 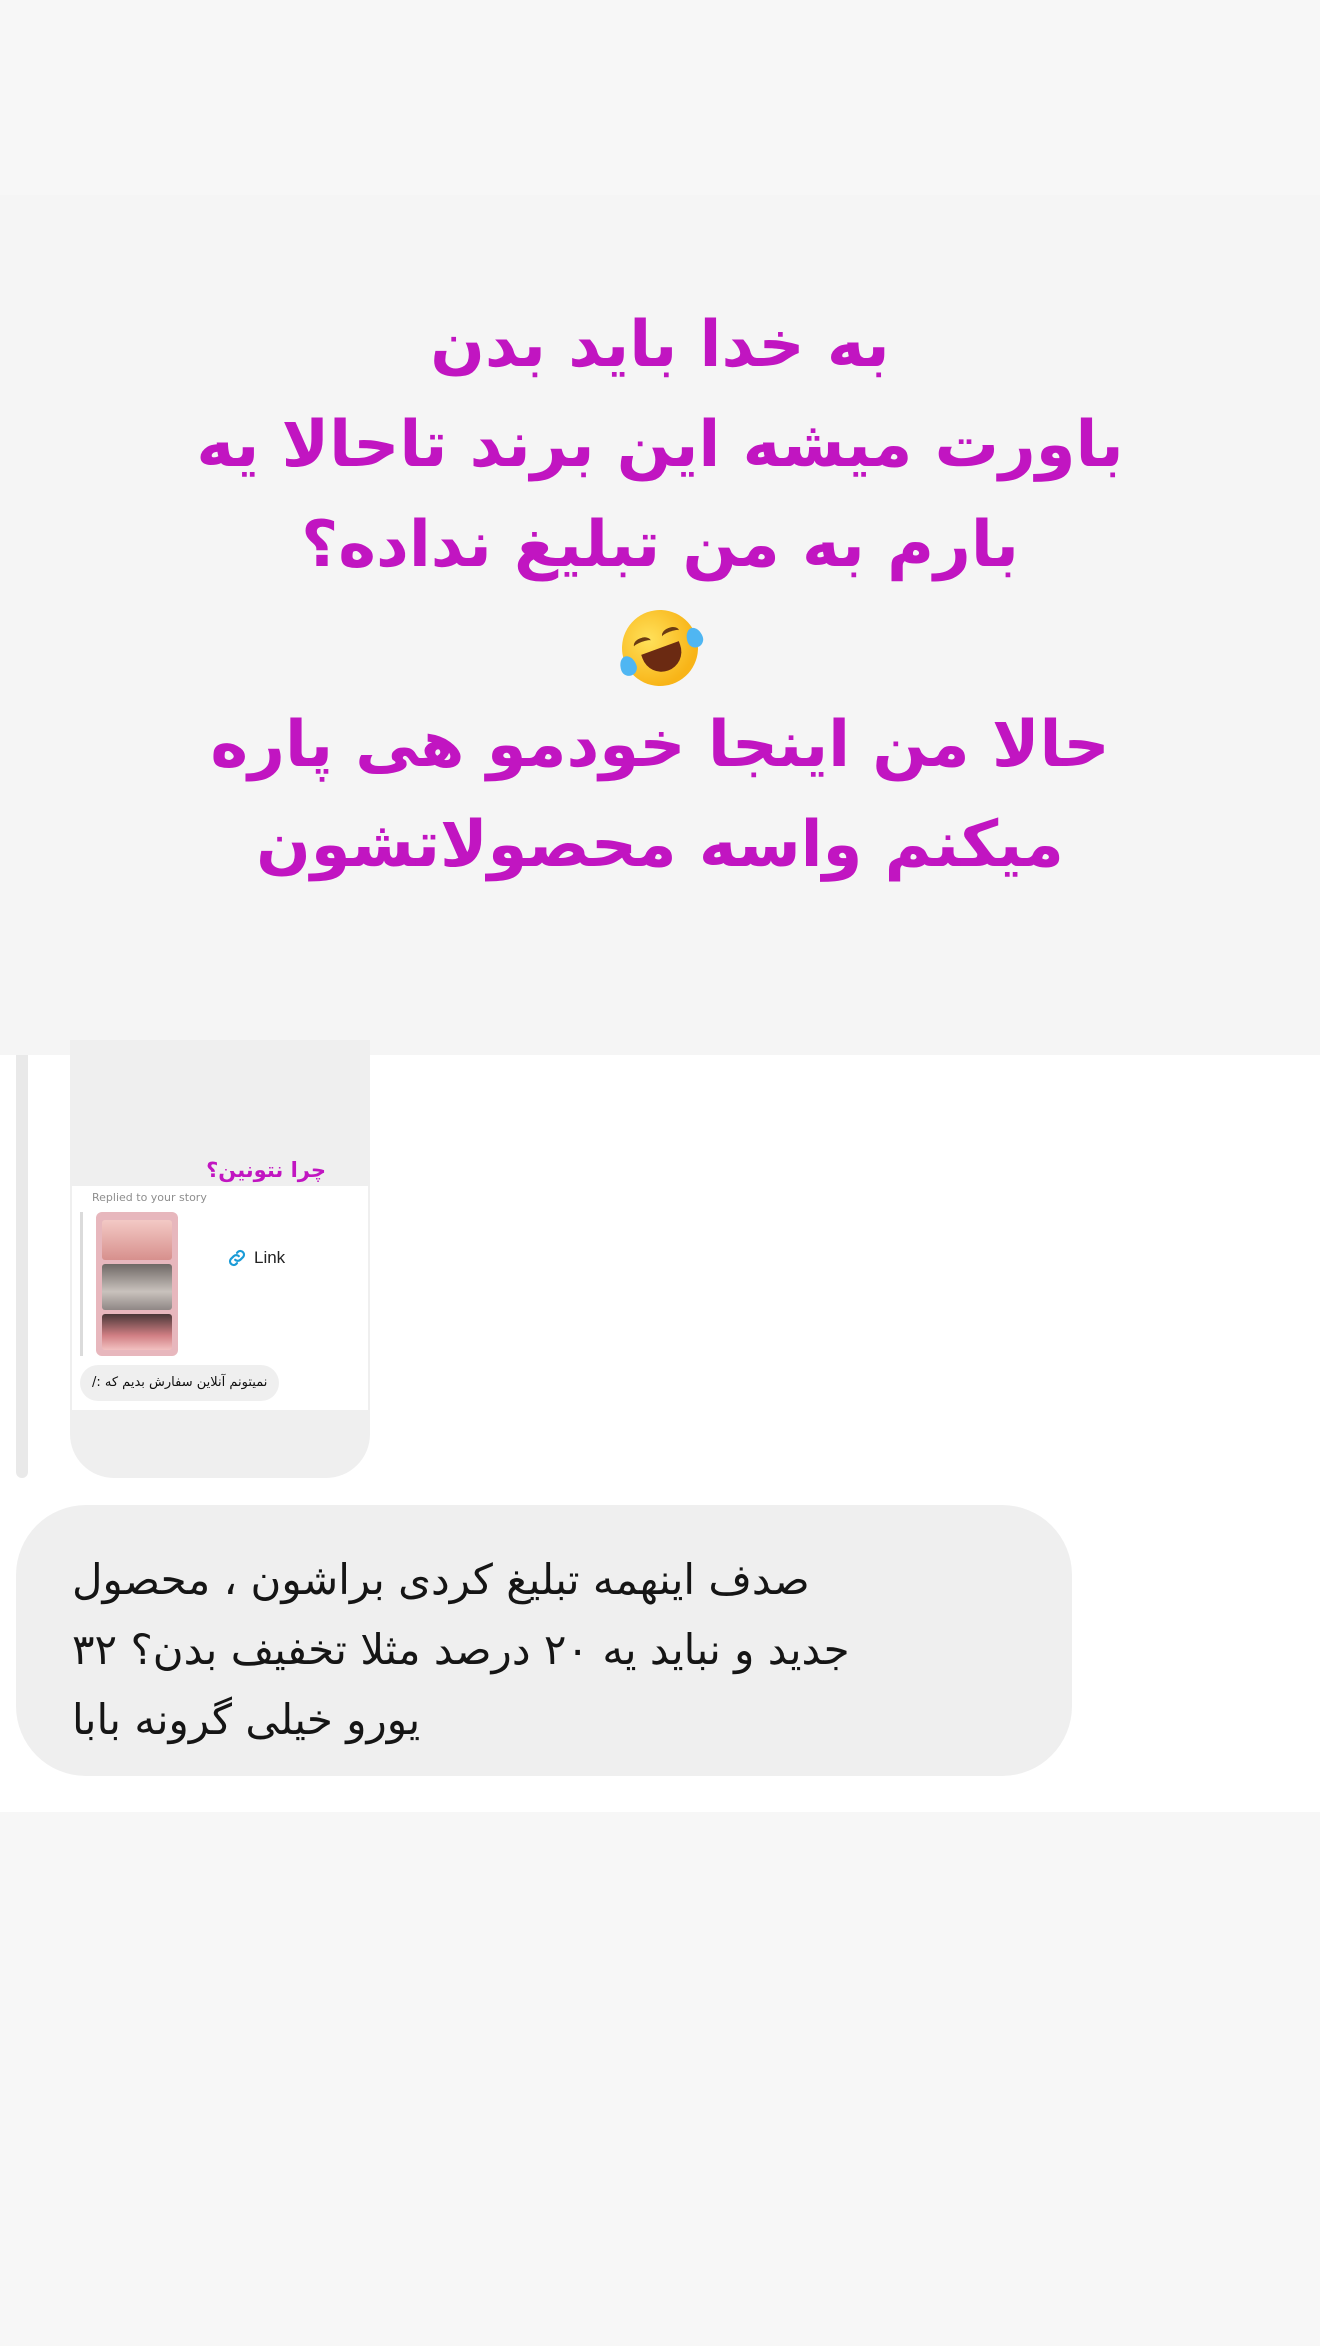 What do you see at coordinates (660, 345) in the screenshot?
I see `overlay-line-1: به خدا باید بدن` at bounding box center [660, 345].